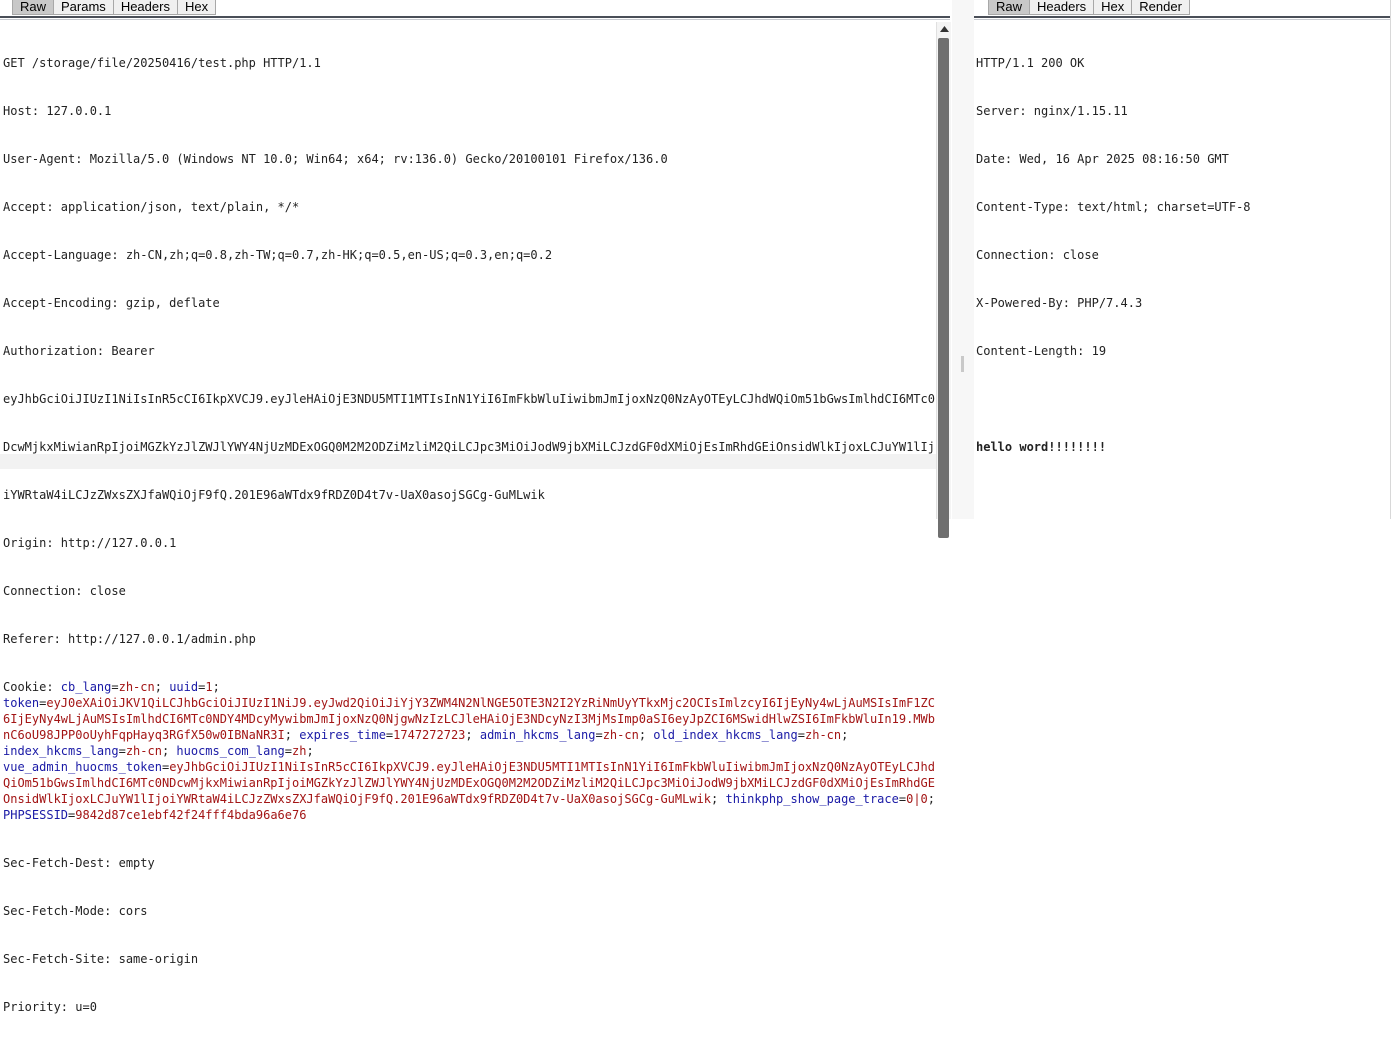 This screenshot has width=1391, height=1038. Describe the element at coordinates (962, 364) in the screenshot. I see `splitter-grip-icon` at that location.